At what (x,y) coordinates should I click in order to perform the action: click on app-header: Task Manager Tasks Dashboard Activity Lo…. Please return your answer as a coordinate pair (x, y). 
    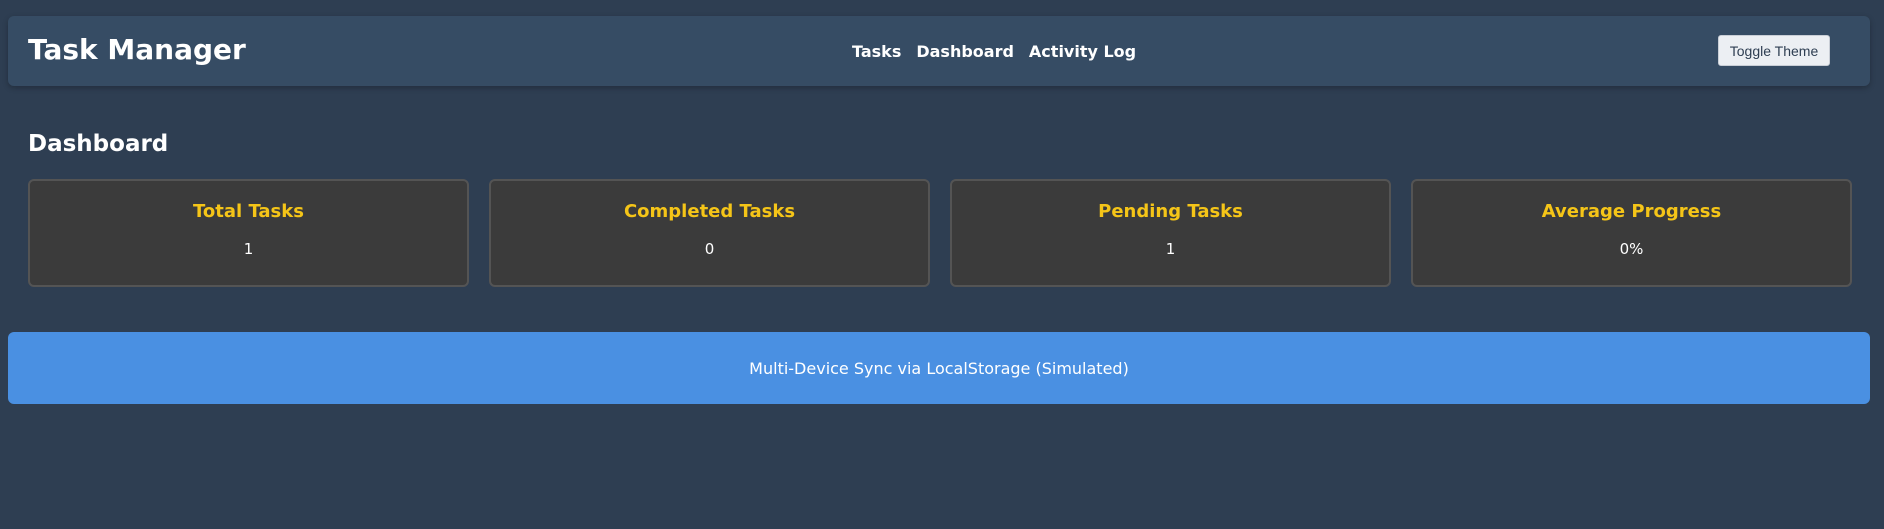
    Looking at the image, I should click on (939, 51).